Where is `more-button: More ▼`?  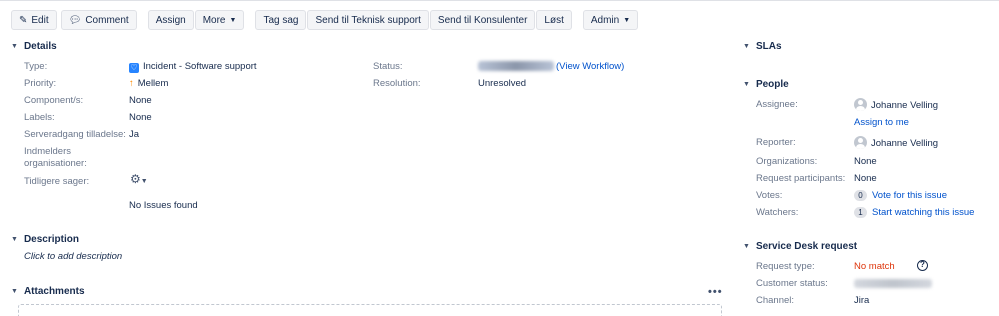
more-button: More ▼ is located at coordinates (219, 20).